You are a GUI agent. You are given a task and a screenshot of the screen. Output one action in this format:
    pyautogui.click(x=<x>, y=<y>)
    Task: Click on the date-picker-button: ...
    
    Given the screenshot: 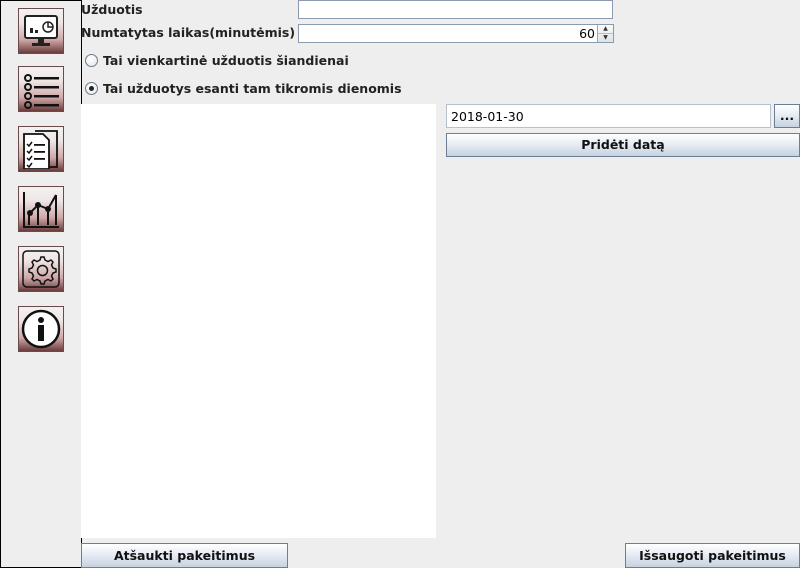 What is the action you would take?
    pyautogui.click(x=787, y=116)
    